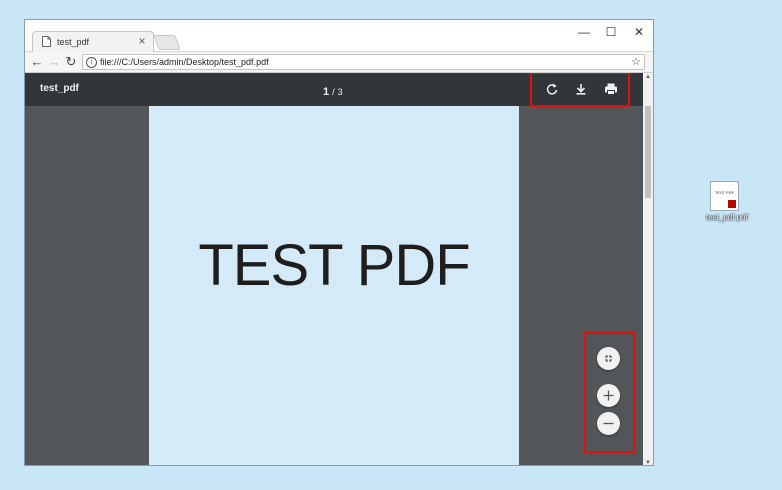  Describe the element at coordinates (648, 269) in the screenshot. I see `vertical-scrollbar: ▲ ▼` at that location.